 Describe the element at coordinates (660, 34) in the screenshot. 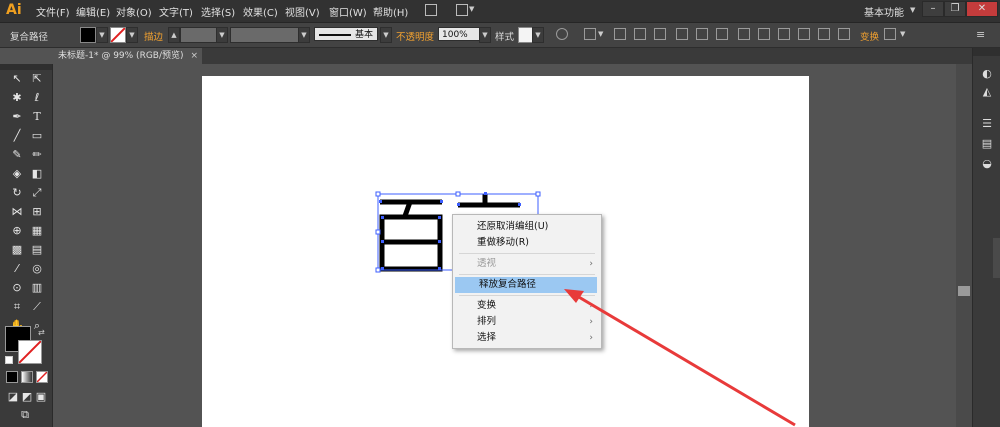

I see `align-right-icon` at that location.